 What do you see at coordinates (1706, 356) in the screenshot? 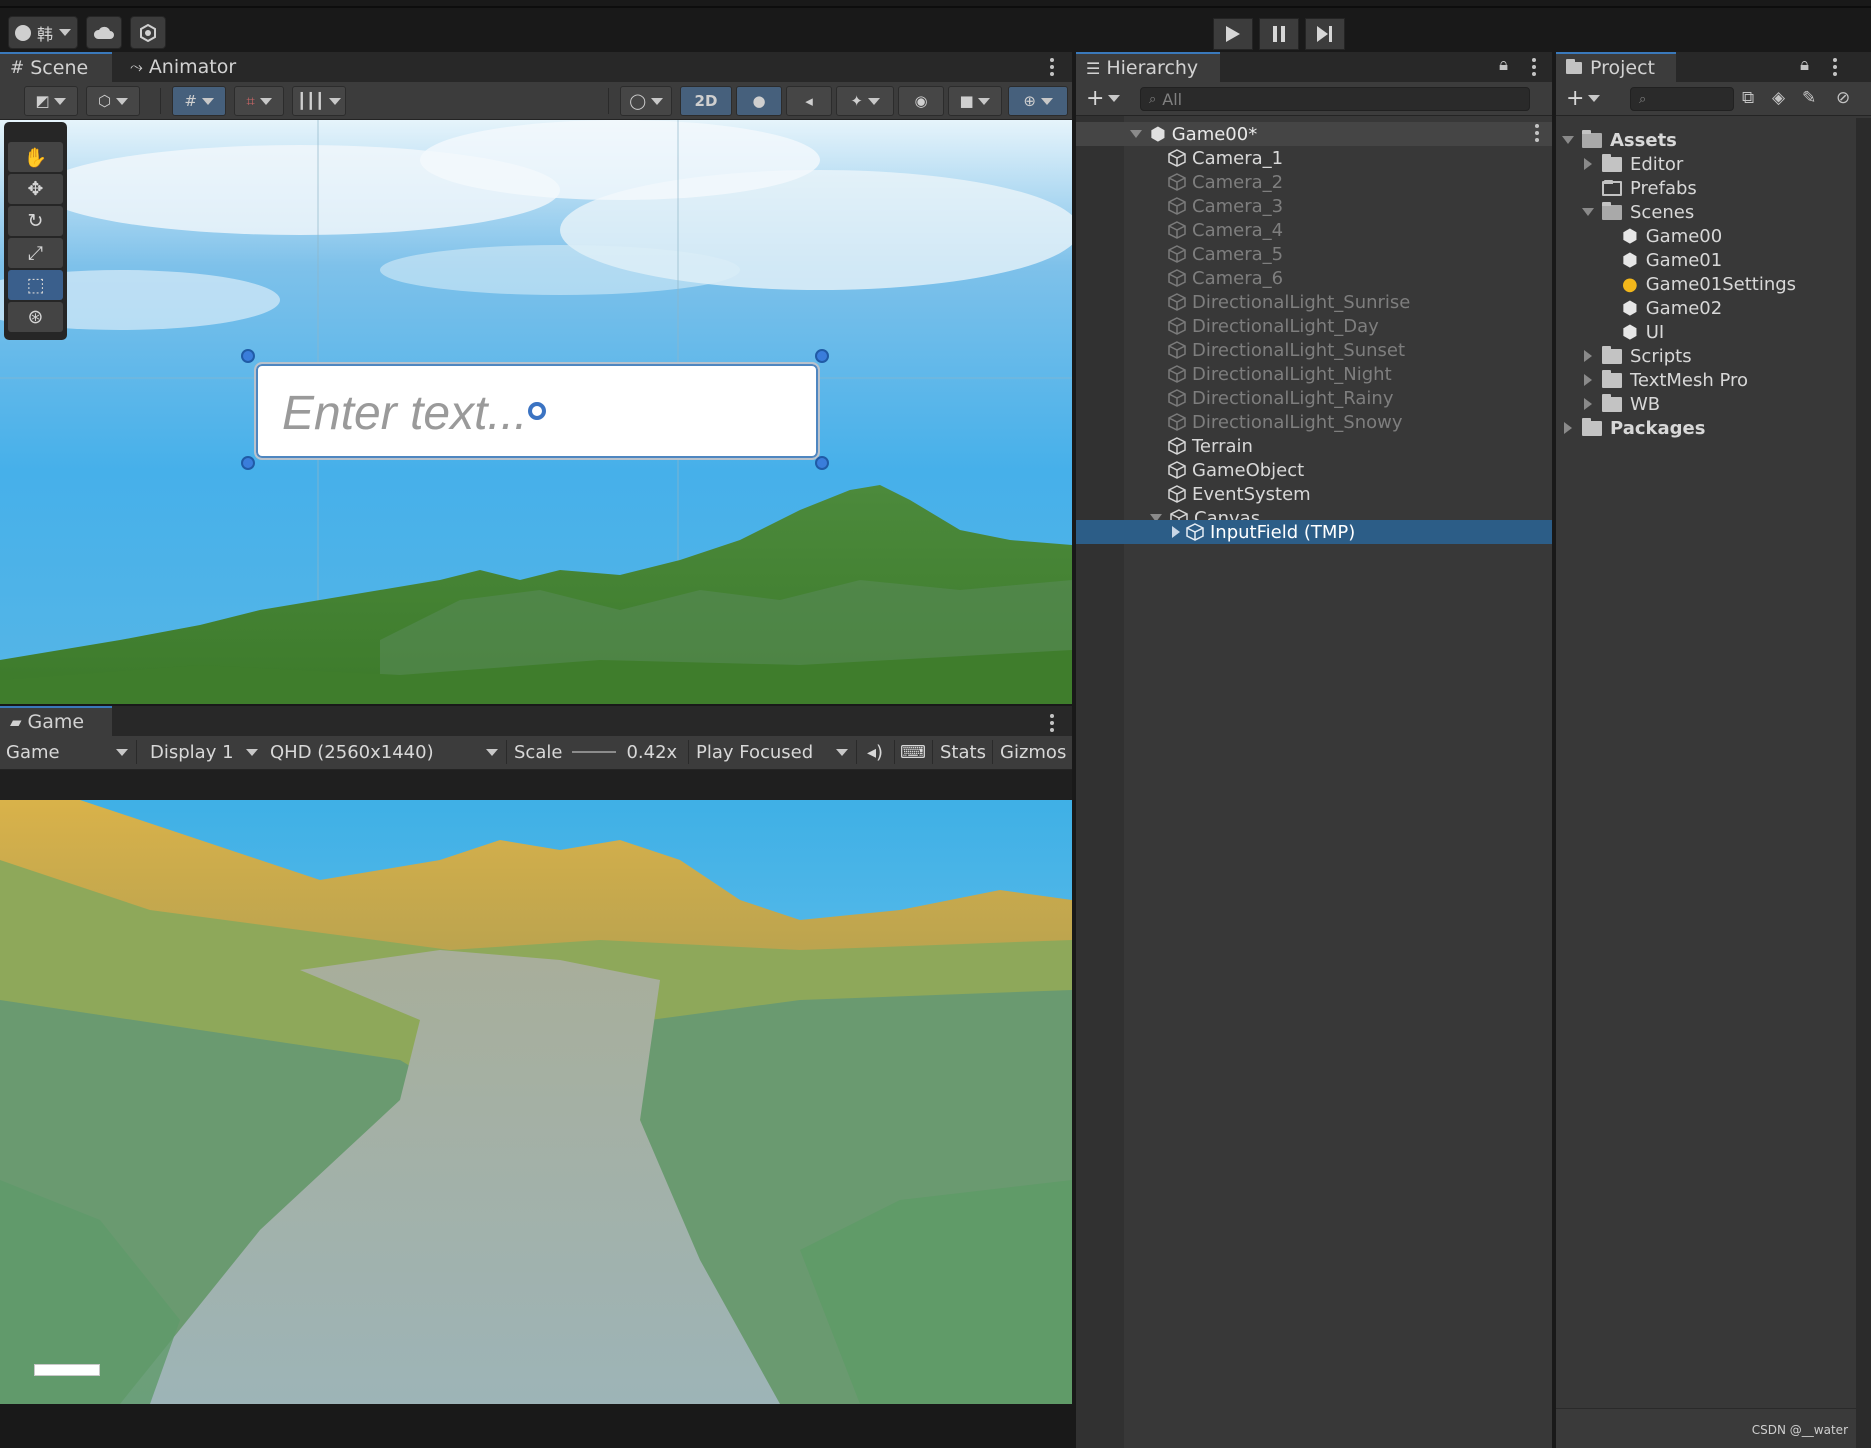
I see `project-row: Scripts` at bounding box center [1706, 356].